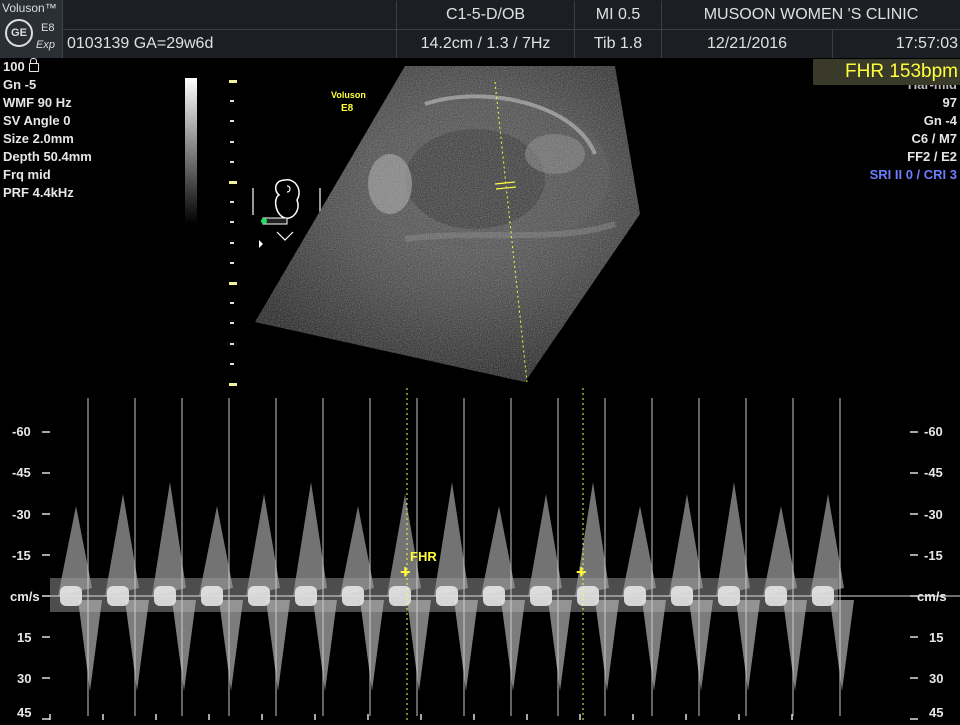 The width and height of the screenshot is (960, 725). What do you see at coordinates (21, 67) in the screenshot?
I see `power-level: 100` at bounding box center [21, 67].